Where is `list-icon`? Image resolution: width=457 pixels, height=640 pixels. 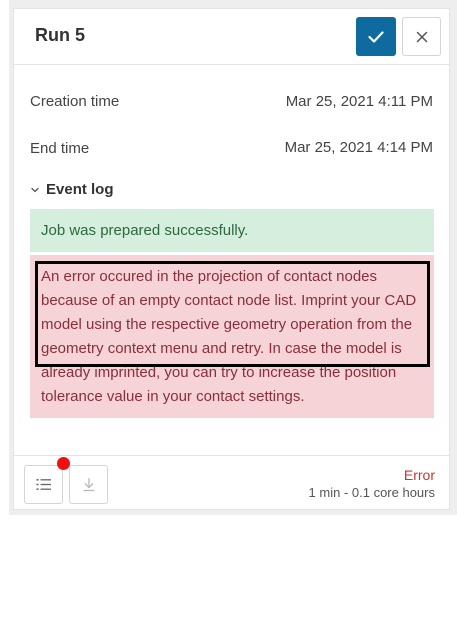
list-icon is located at coordinates (43, 484).